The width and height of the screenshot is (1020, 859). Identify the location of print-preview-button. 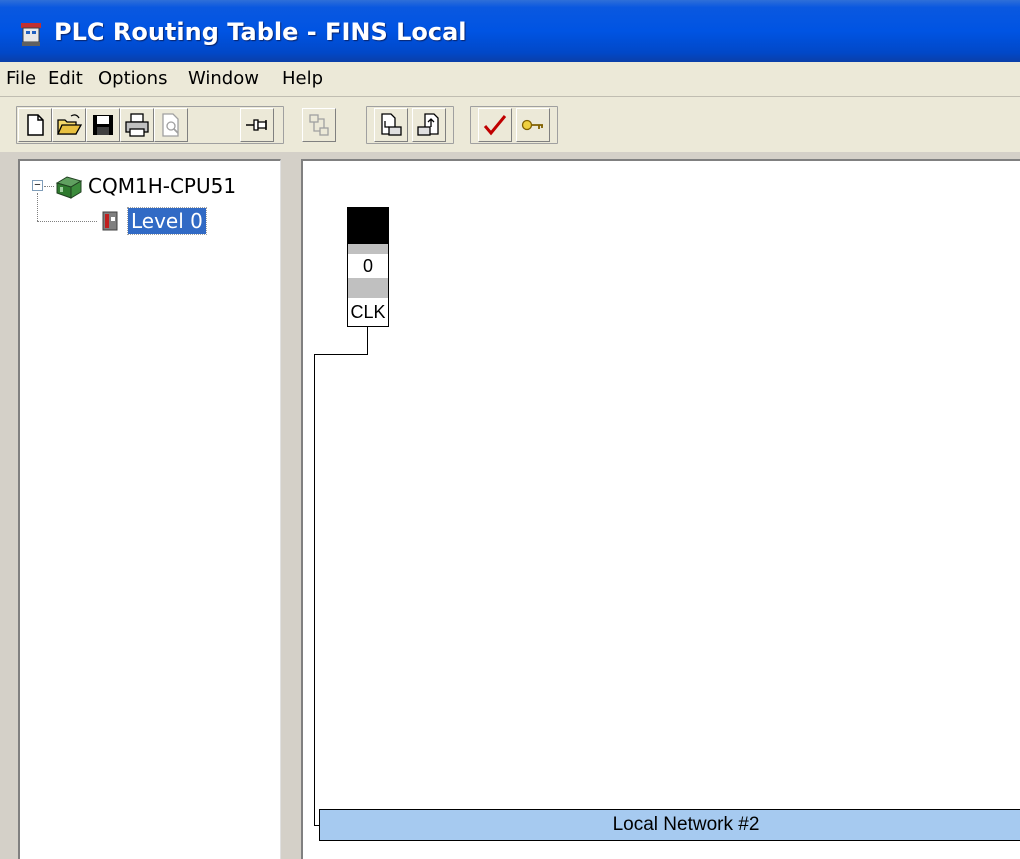
(171, 125).